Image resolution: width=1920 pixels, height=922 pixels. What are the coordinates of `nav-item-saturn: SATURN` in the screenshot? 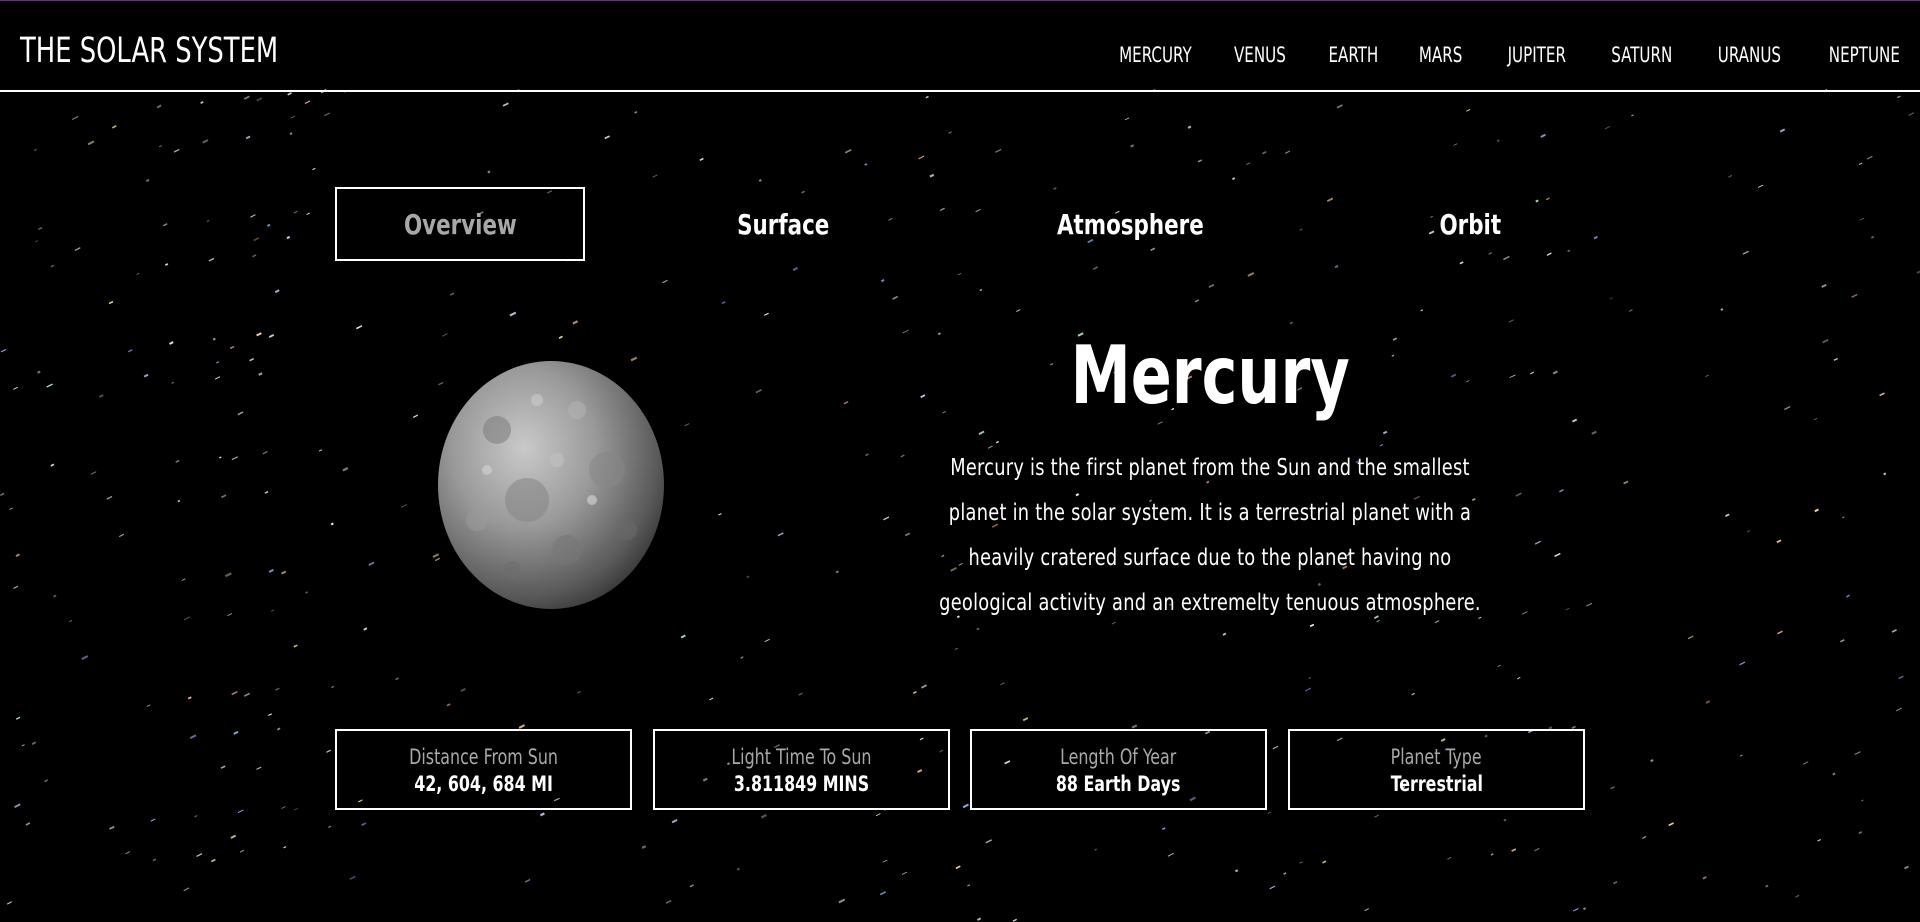 It's located at (1641, 55).